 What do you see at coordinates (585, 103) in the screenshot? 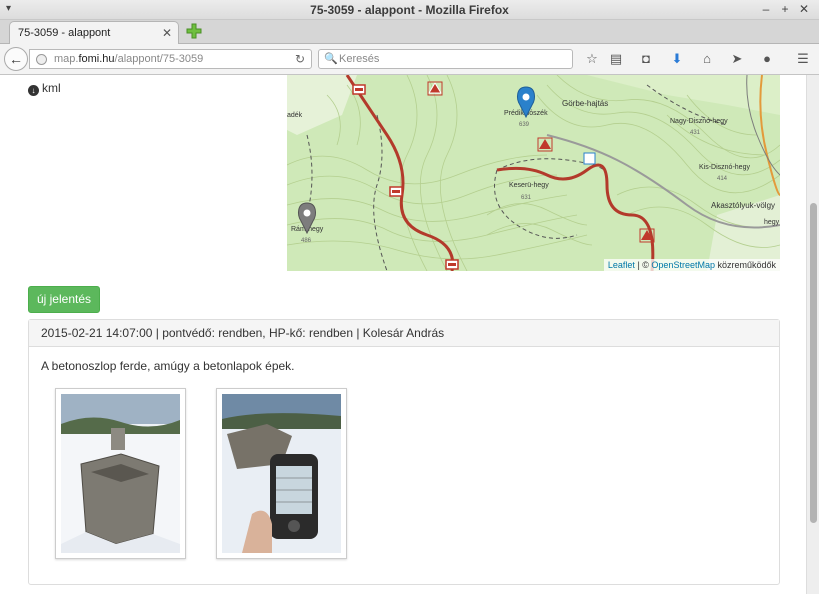
I see `map-label-gorbe: Görbe-hajtás` at bounding box center [585, 103].